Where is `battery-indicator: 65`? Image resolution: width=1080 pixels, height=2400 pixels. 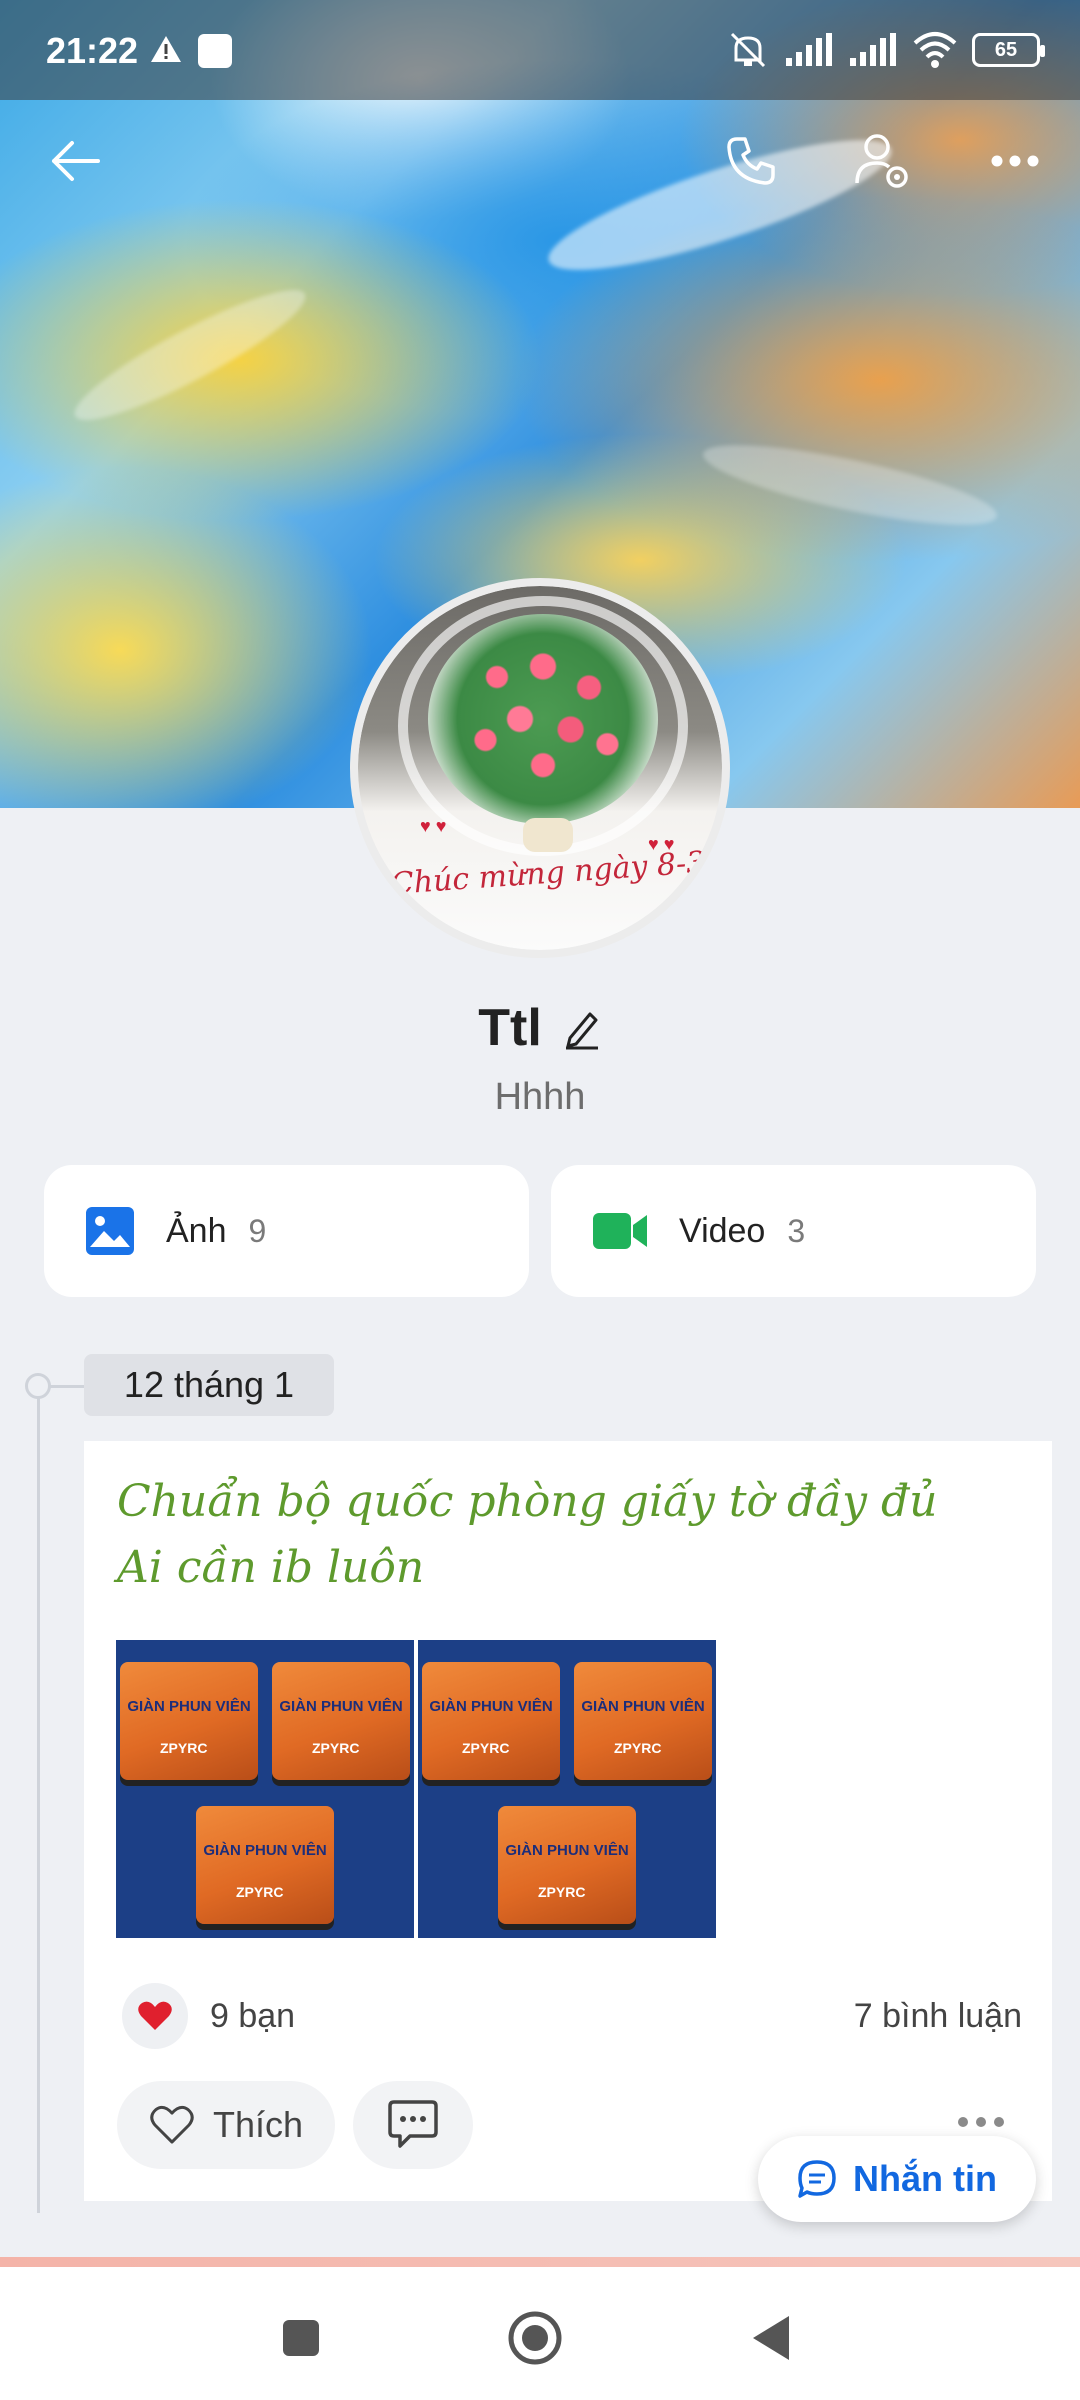 battery-indicator: 65 is located at coordinates (1008, 50).